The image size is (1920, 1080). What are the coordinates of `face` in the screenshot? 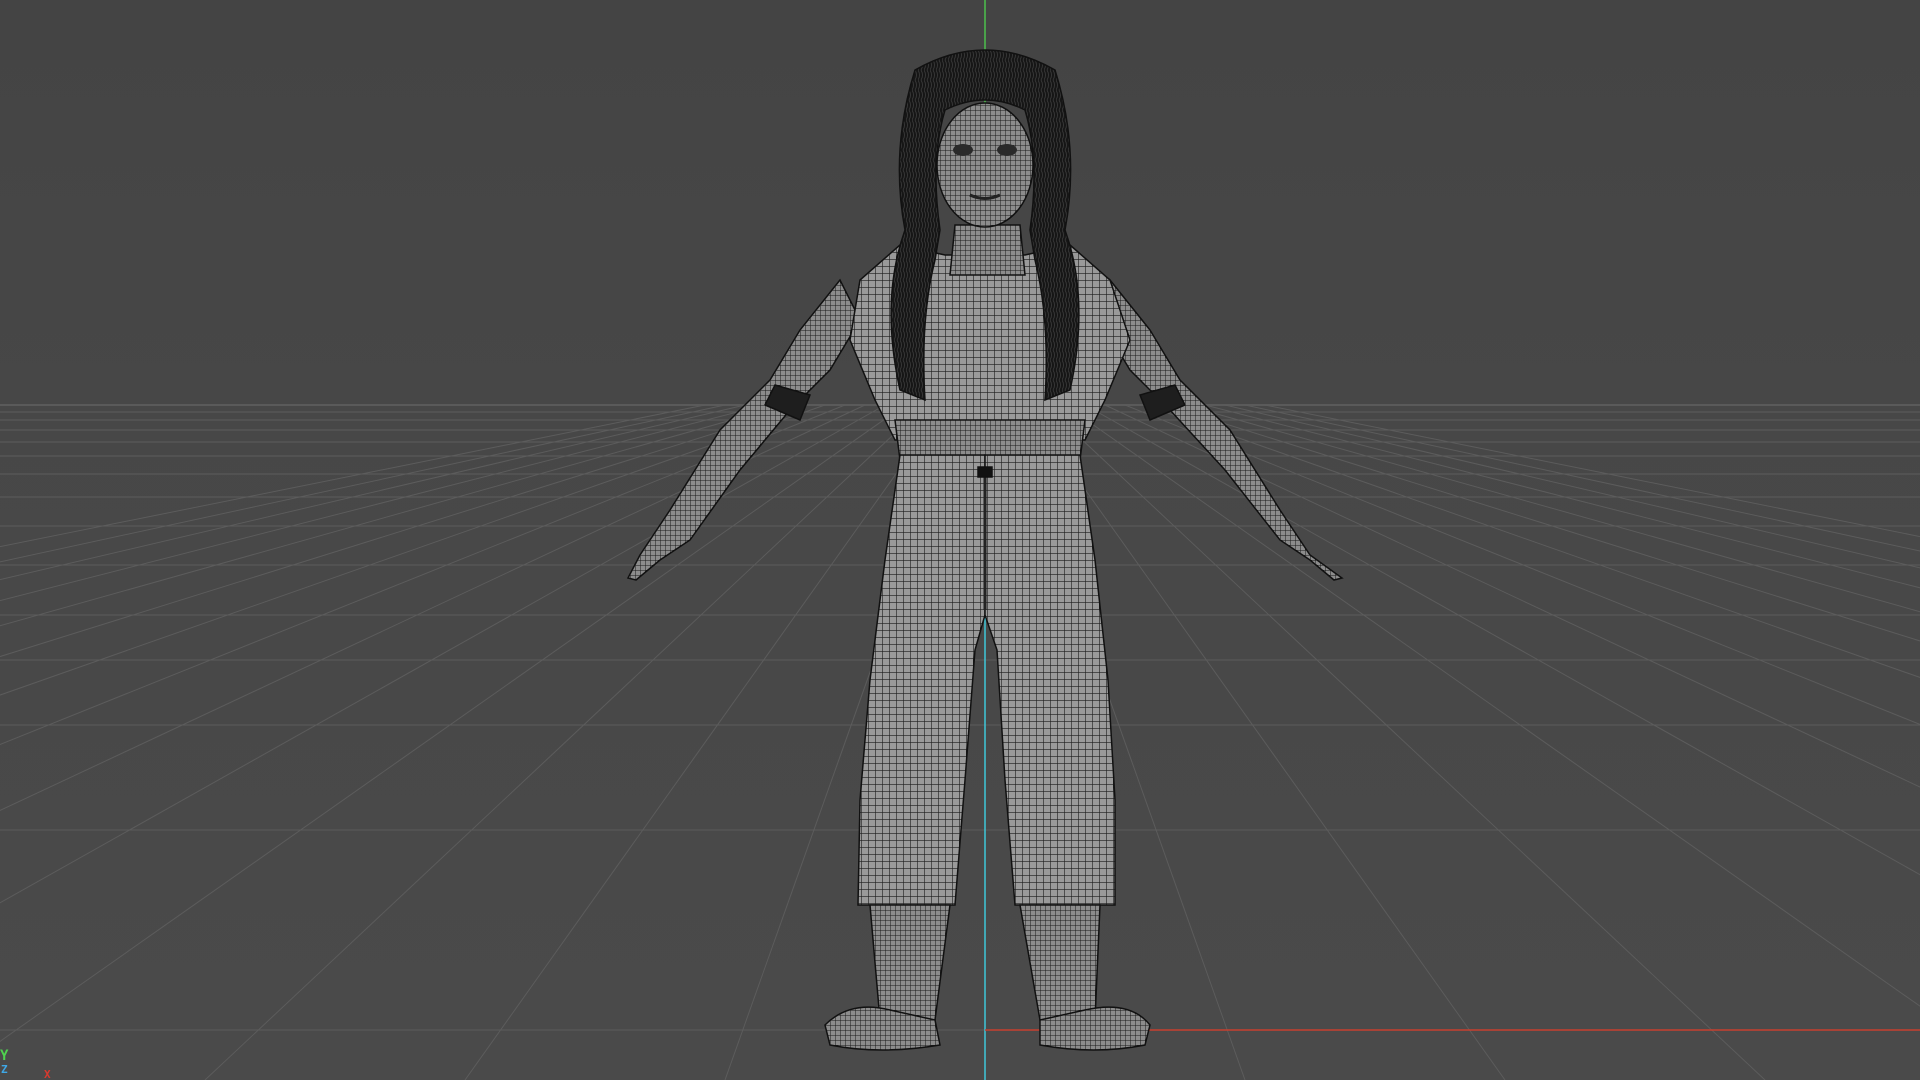 It's located at (985, 165).